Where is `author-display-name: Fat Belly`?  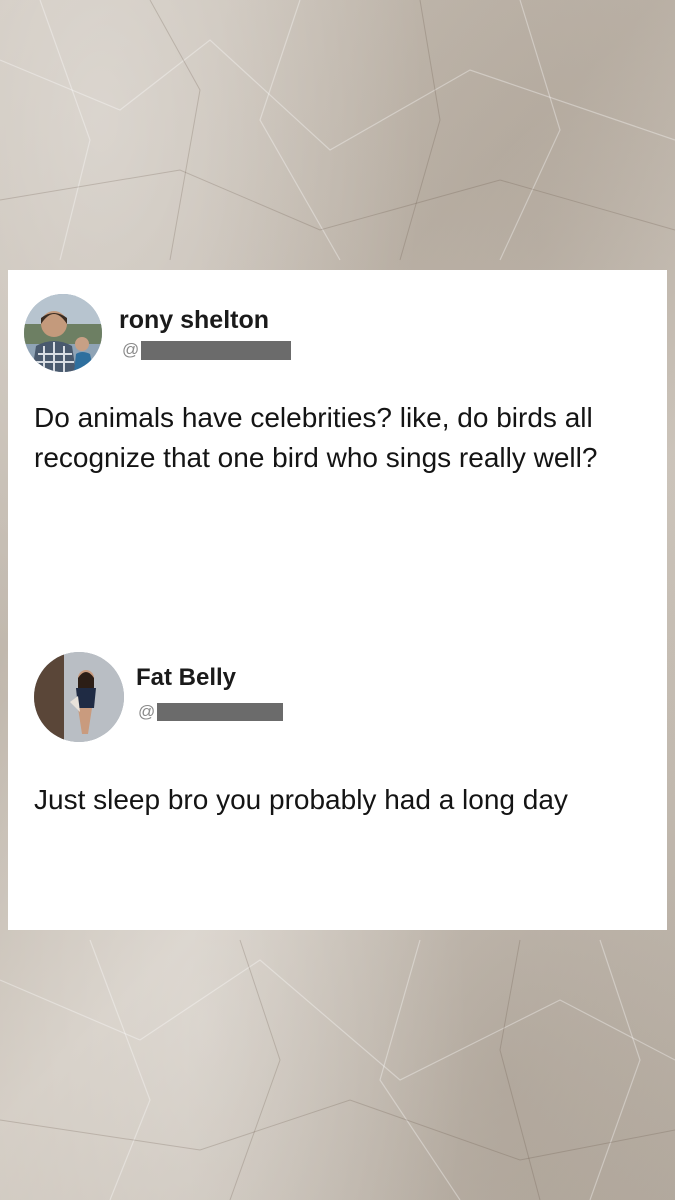 author-display-name: Fat Belly is located at coordinates (186, 678).